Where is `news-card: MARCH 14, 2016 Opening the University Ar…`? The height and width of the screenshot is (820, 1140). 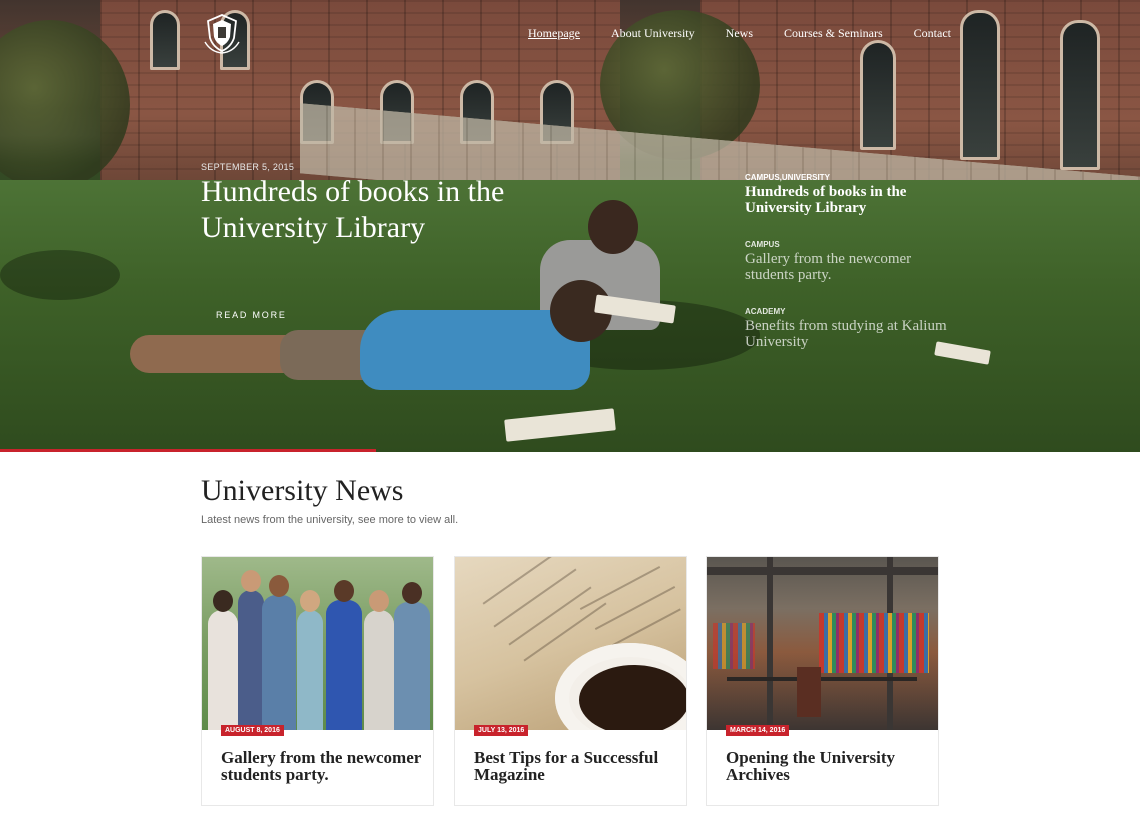
news-card: MARCH 14, 2016 Opening the University Ar… is located at coordinates (822, 681).